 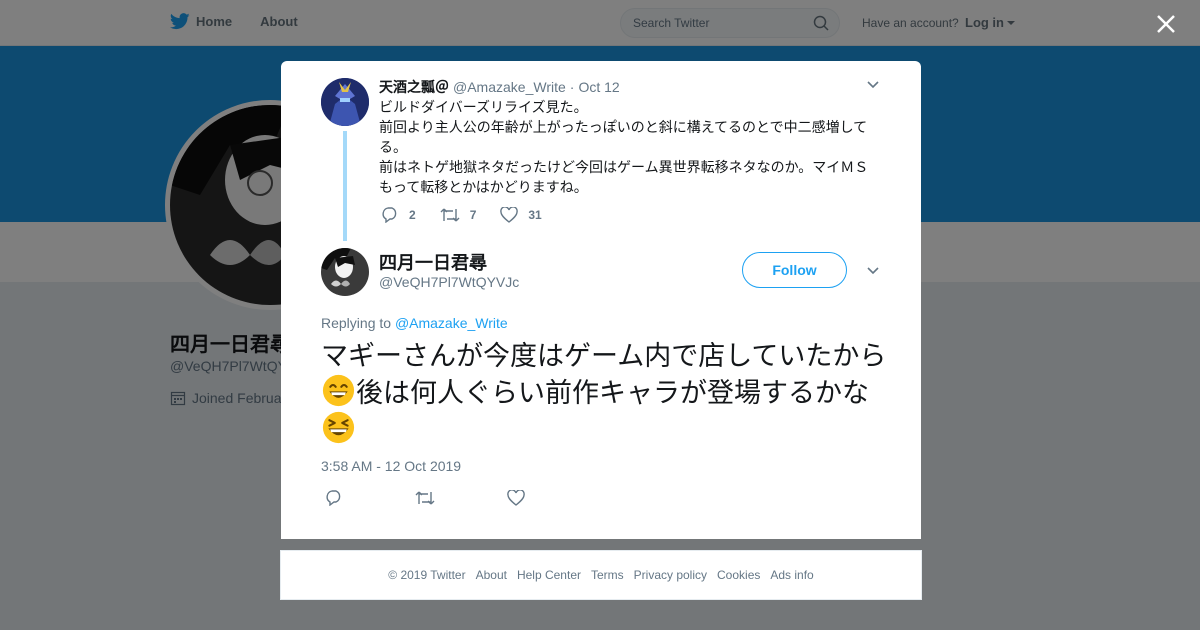 I want to click on replying-to: Replying to @Amazake_Write, so click(x=414, y=323).